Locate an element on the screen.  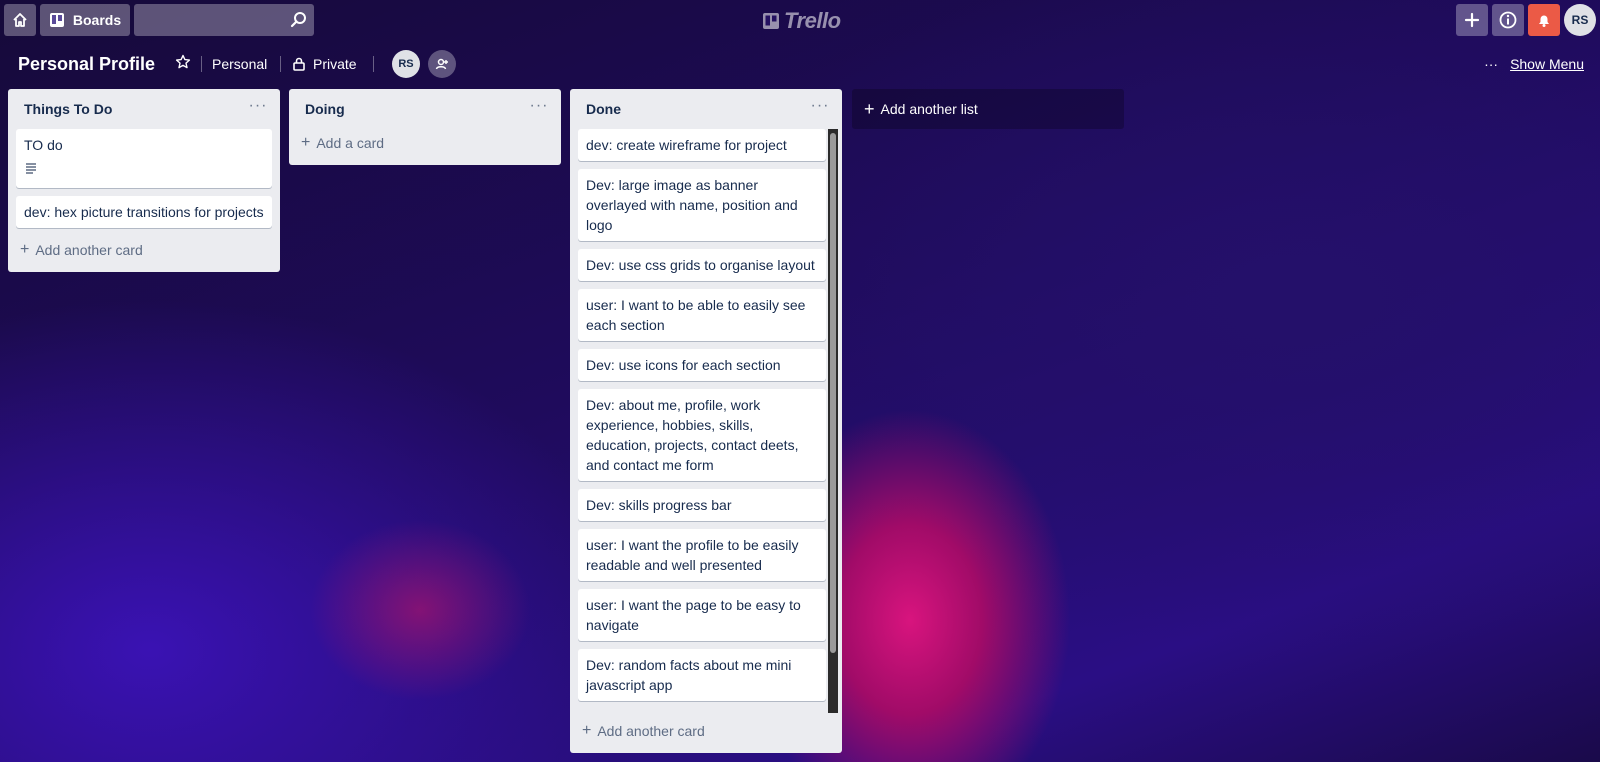
add-list-label: Add another list is located at coordinates (929, 109).